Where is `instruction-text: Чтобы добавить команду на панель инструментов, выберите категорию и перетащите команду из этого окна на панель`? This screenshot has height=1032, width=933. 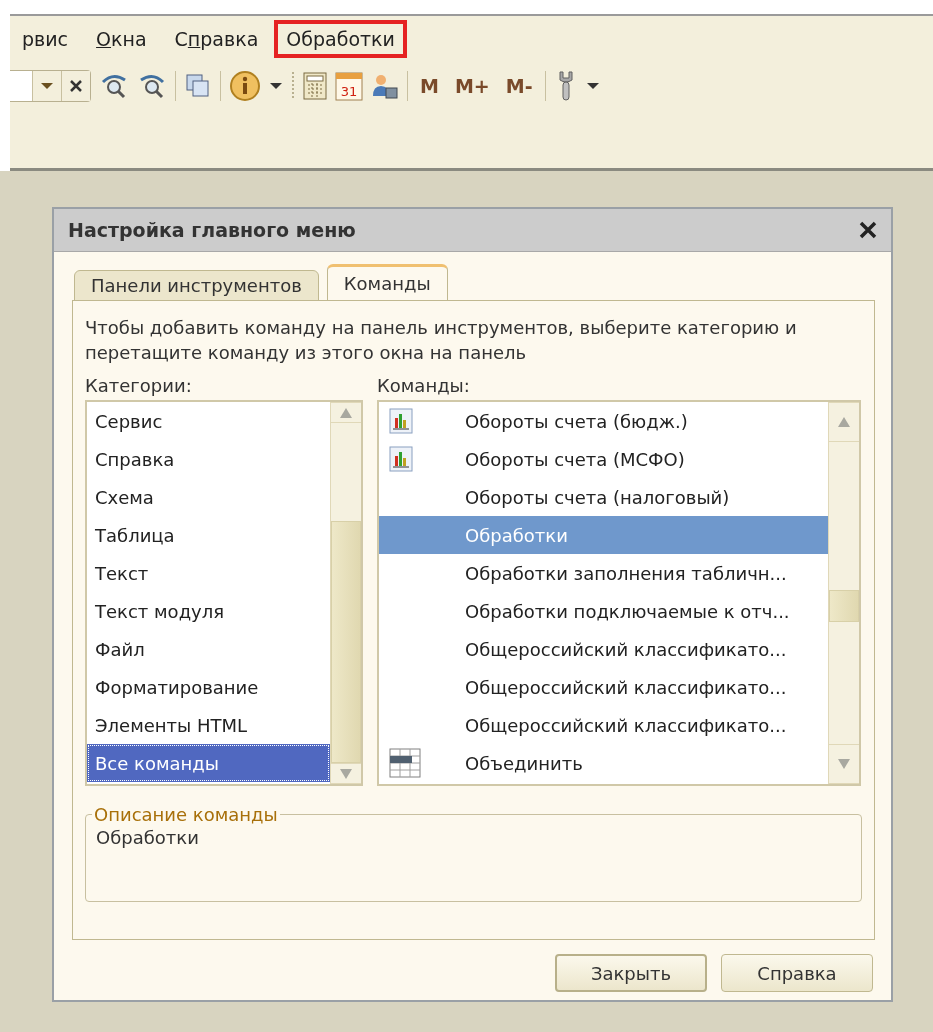
instruction-text: Чтобы добавить команду на панель инструментов, выберите категорию и перетащите команду из этого окна на панель is located at coordinates (441, 340).